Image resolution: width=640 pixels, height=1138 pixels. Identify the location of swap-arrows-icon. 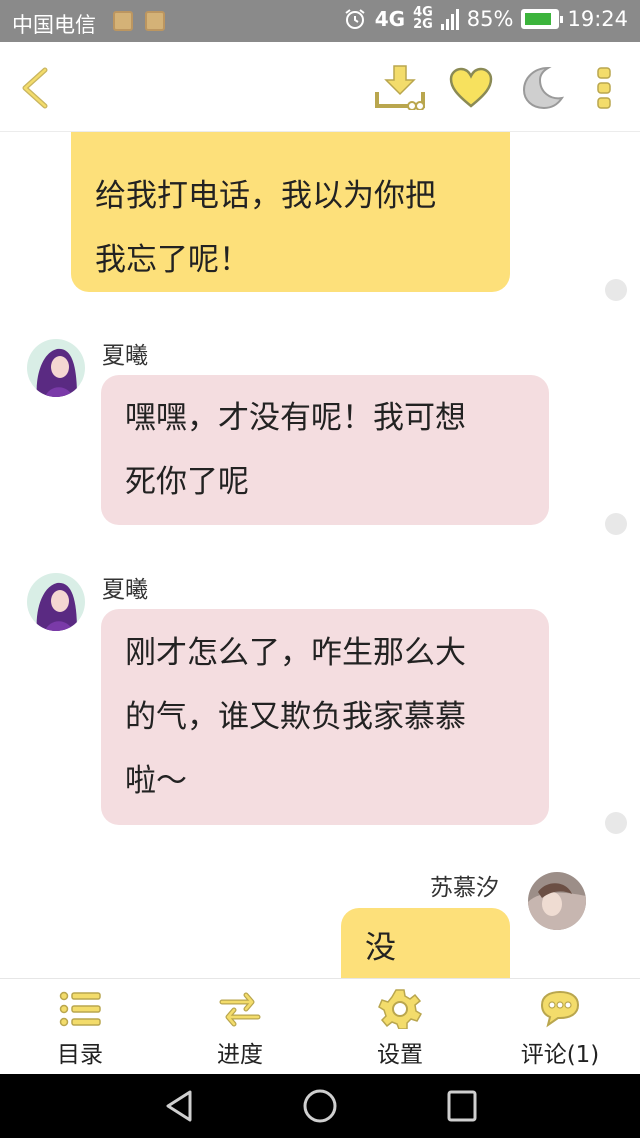
(240, 1009).